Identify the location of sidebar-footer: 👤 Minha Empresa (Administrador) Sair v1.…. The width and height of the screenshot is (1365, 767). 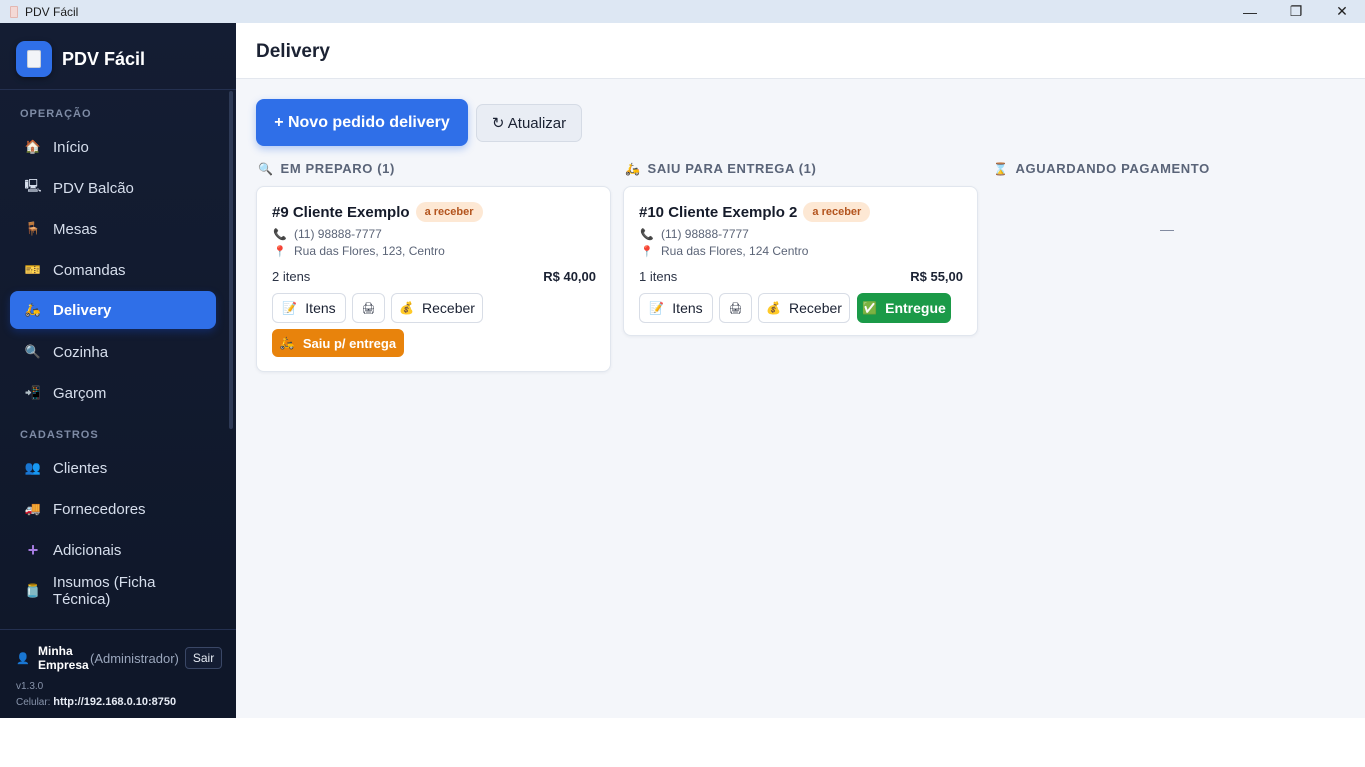
(118, 673).